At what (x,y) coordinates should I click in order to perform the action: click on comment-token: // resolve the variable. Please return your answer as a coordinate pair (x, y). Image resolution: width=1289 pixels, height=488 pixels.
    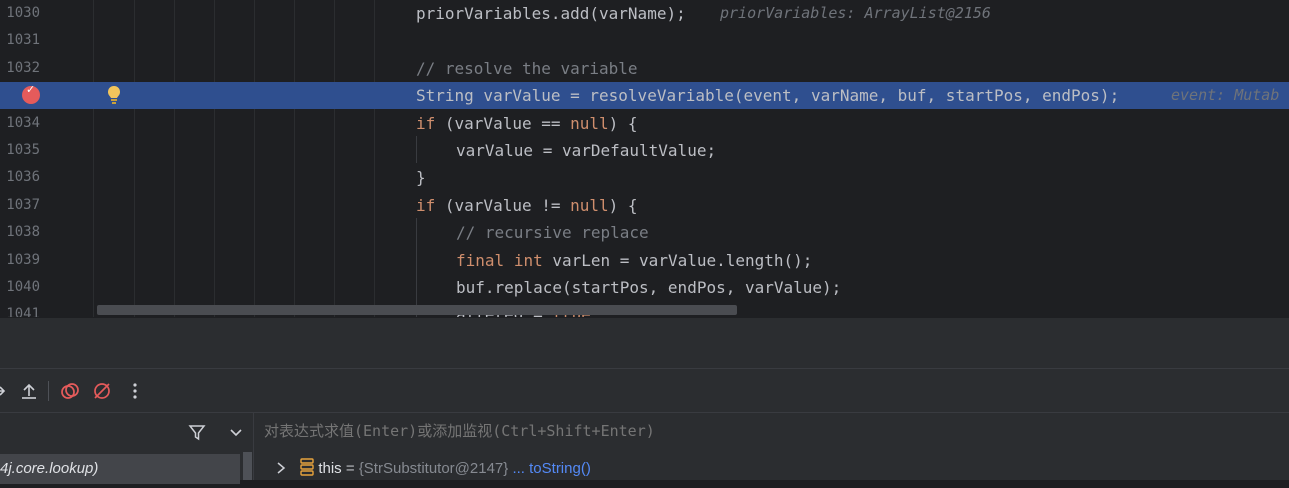
    Looking at the image, I should click on (527, 68).